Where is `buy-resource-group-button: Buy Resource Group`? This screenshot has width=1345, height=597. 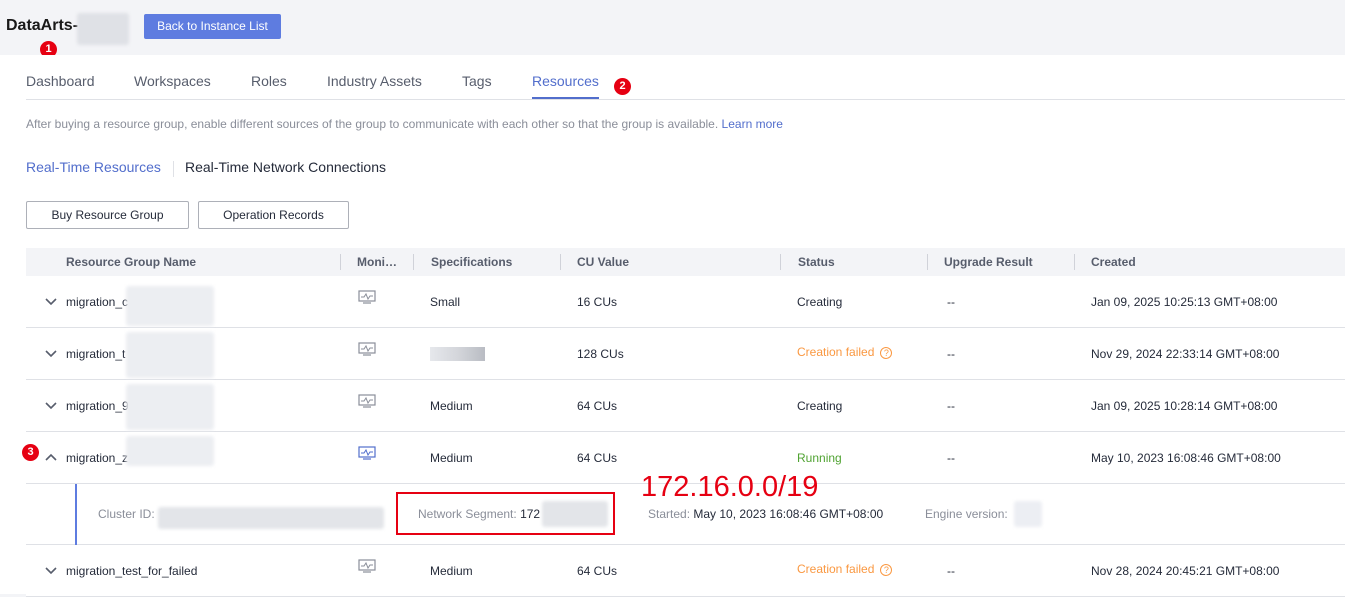 buy-resource-group-button: Buy Resource Group is located at coordinates (107, 215).